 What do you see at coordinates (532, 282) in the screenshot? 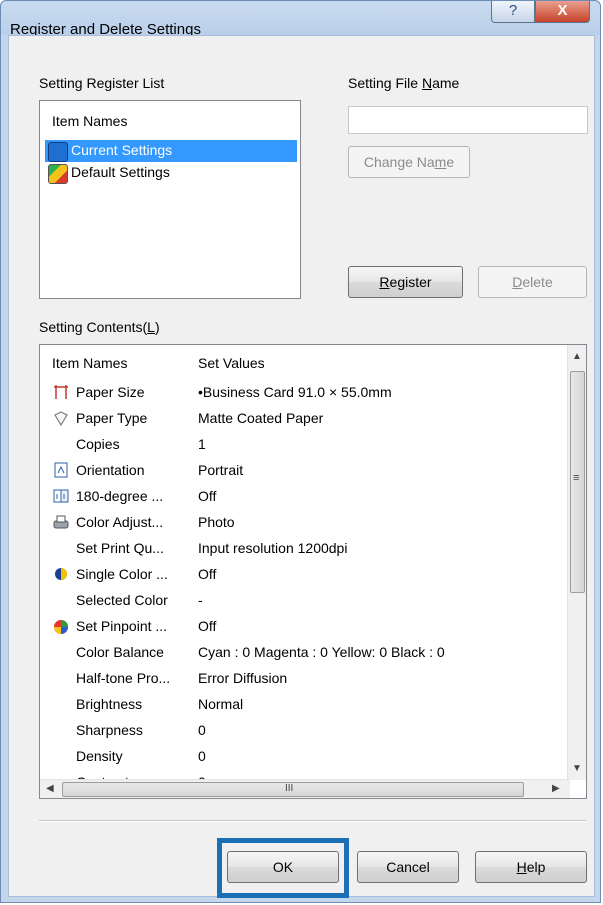
I see `delete-button: Delete` at bounding box center [532, 282].